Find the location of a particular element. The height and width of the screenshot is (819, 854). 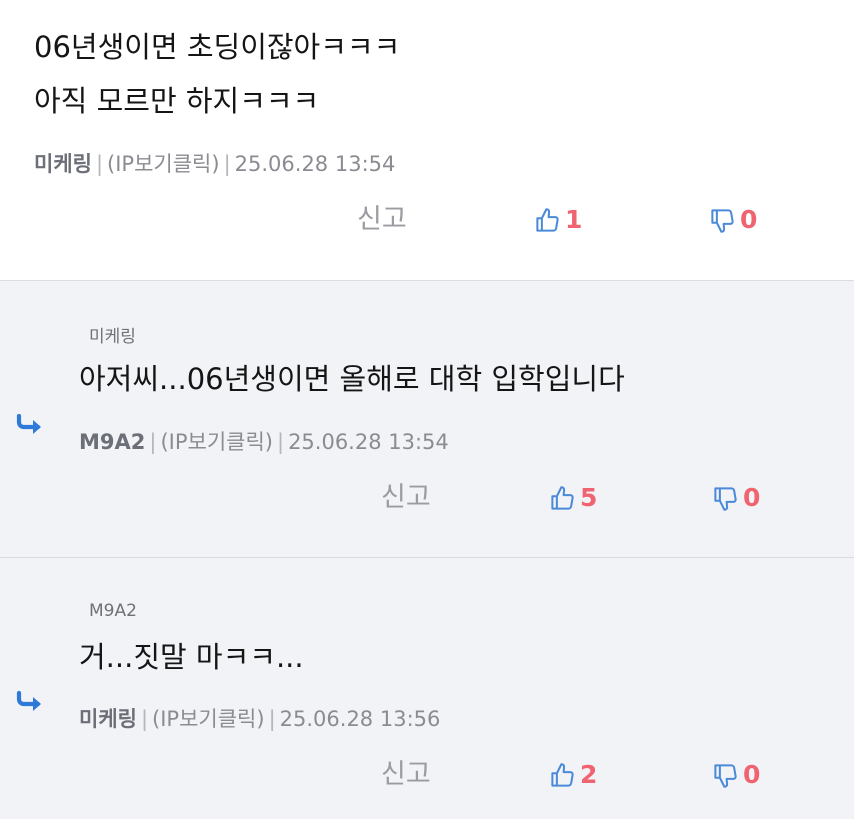

like-button: 5 is located at coordinates (573, 498).